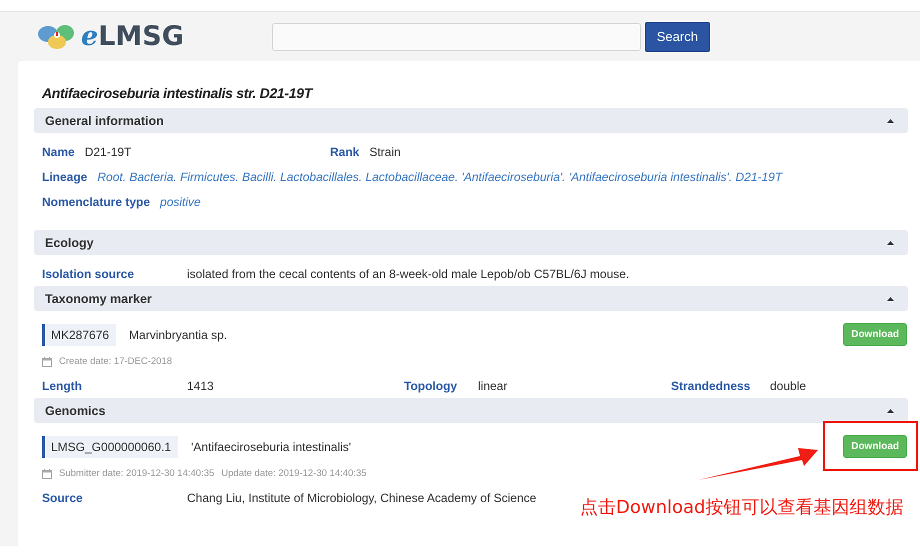  What do you see at coordinates (62, 385) in the screenshot?
I see `field-label: Length` at bounding box center [62, 385].